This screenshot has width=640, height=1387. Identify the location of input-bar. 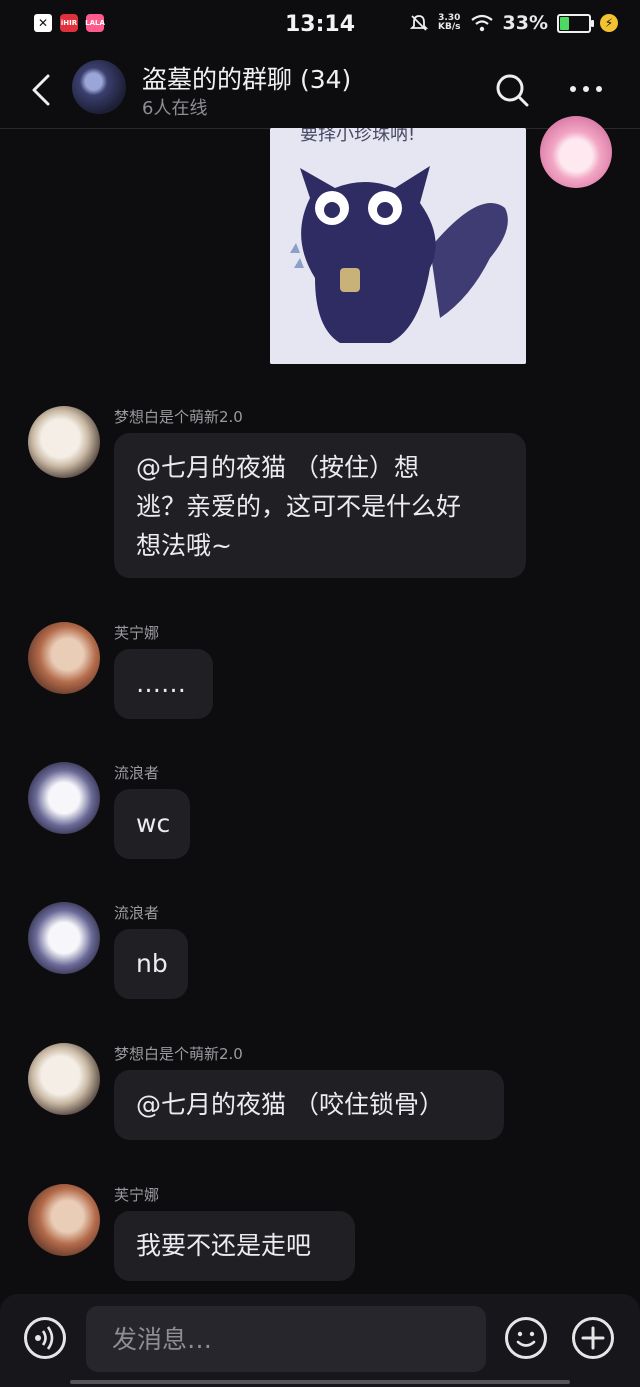
(320, 1340).